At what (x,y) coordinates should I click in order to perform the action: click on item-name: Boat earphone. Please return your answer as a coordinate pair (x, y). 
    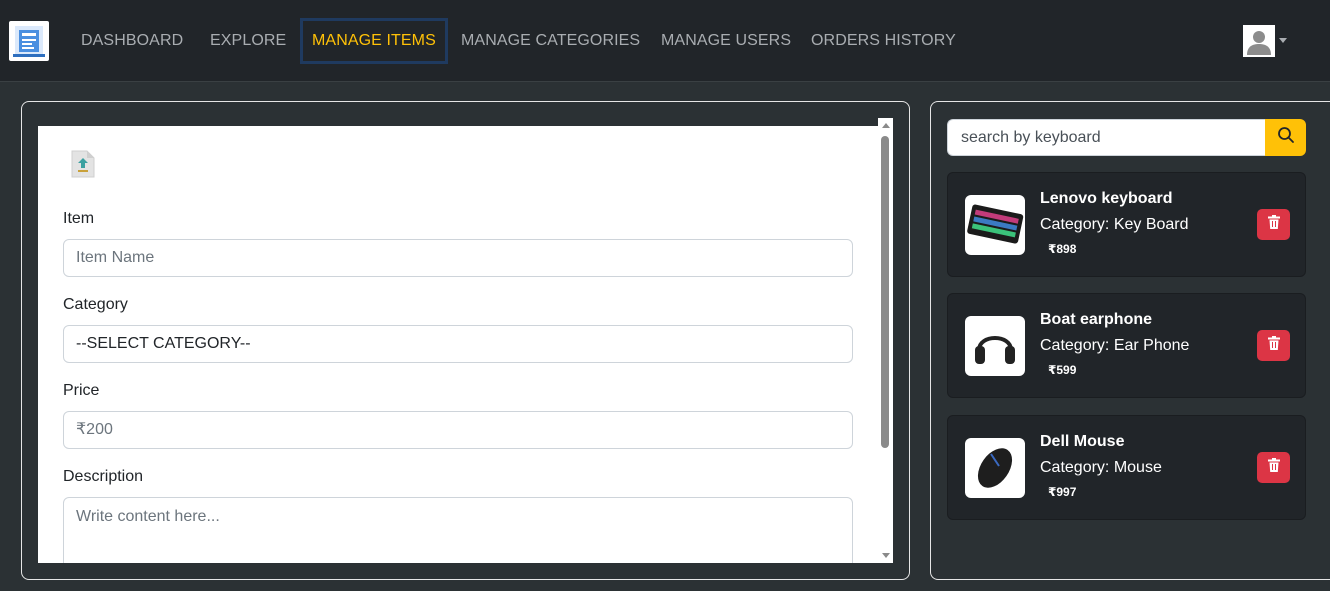
    Looking at the image, I should click on (1096, 319).